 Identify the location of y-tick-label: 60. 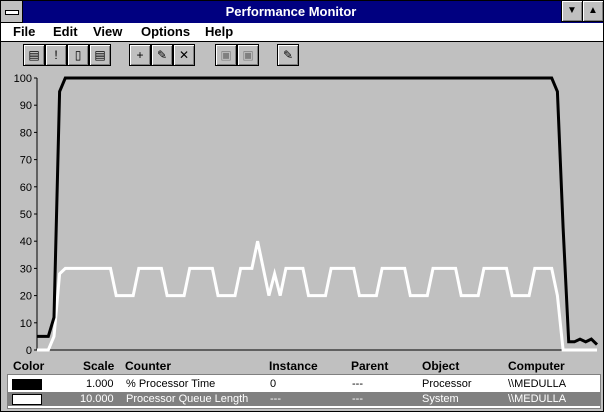
(26, 188).